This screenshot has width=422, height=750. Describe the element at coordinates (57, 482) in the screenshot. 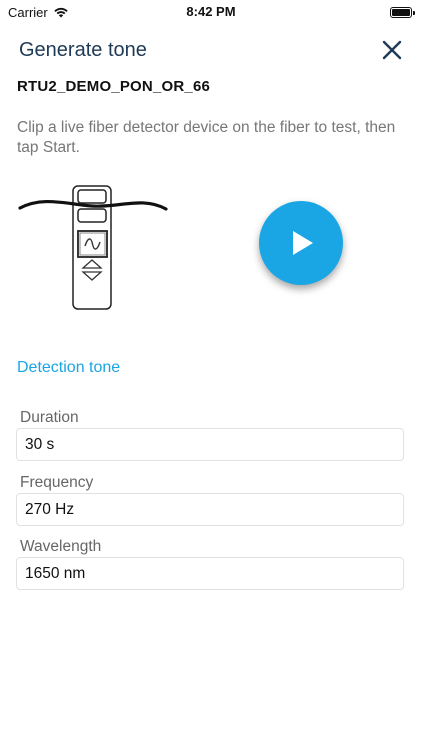

I see `frequency-label: Frequency` at that location.